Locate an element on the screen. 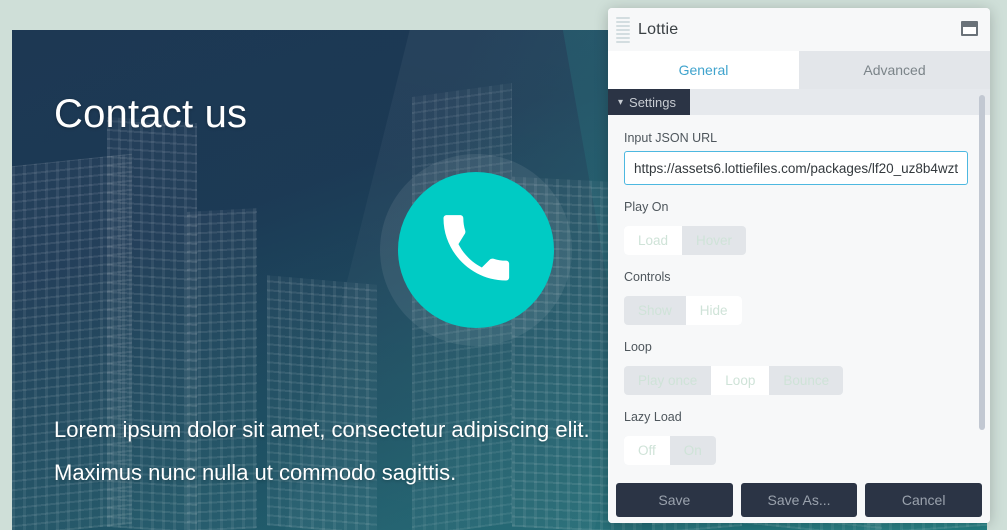 The image size is (1007, 530). input-json-url-field is located at coordinates (796, 168).